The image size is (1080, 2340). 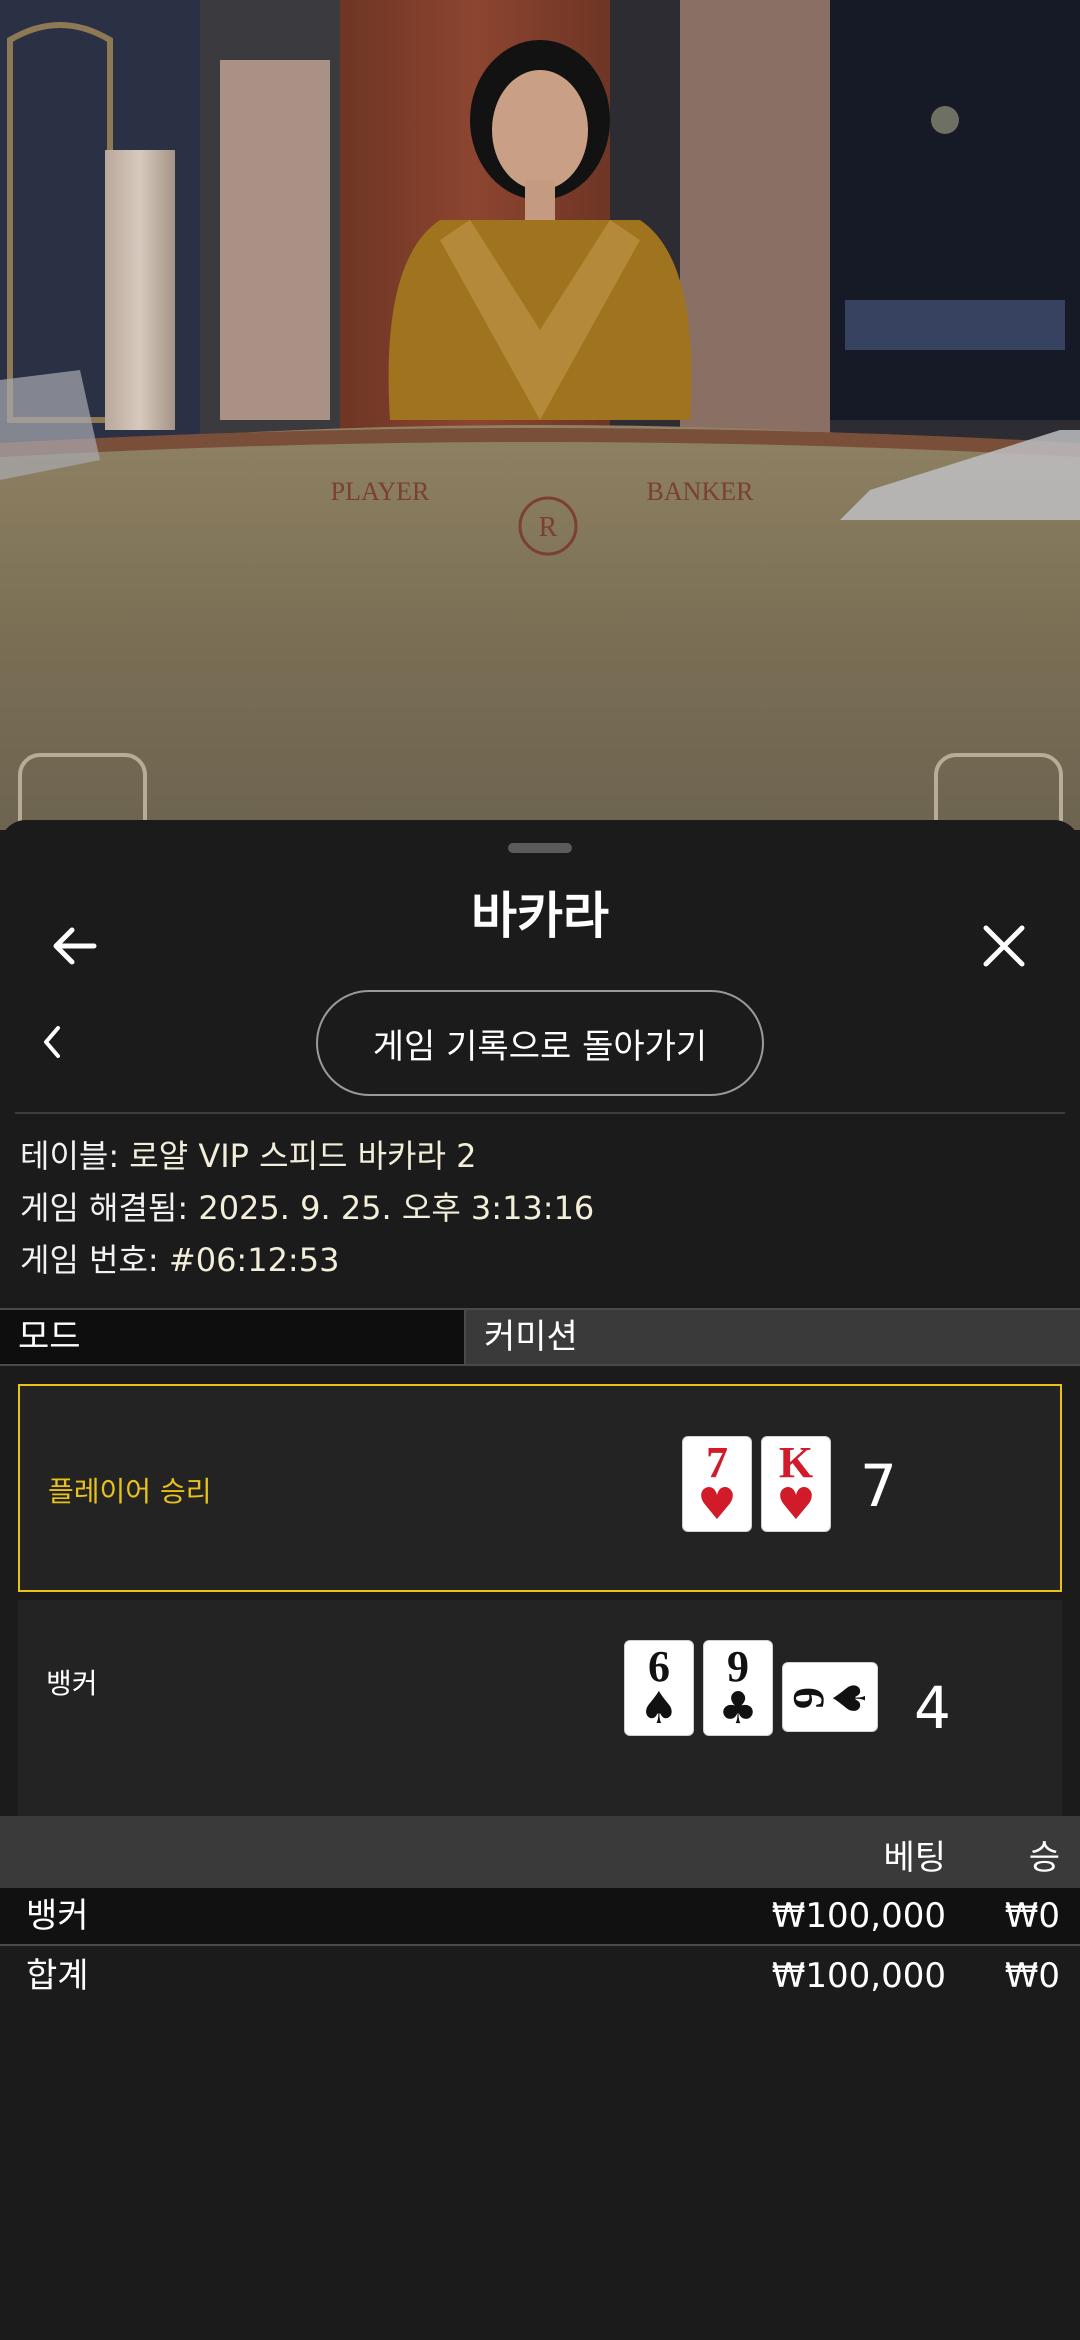 What do you see at coordinates (380, 491) in the screenshot?
I see `table-player-text: PLAYER` at bounding box center [380, 491].